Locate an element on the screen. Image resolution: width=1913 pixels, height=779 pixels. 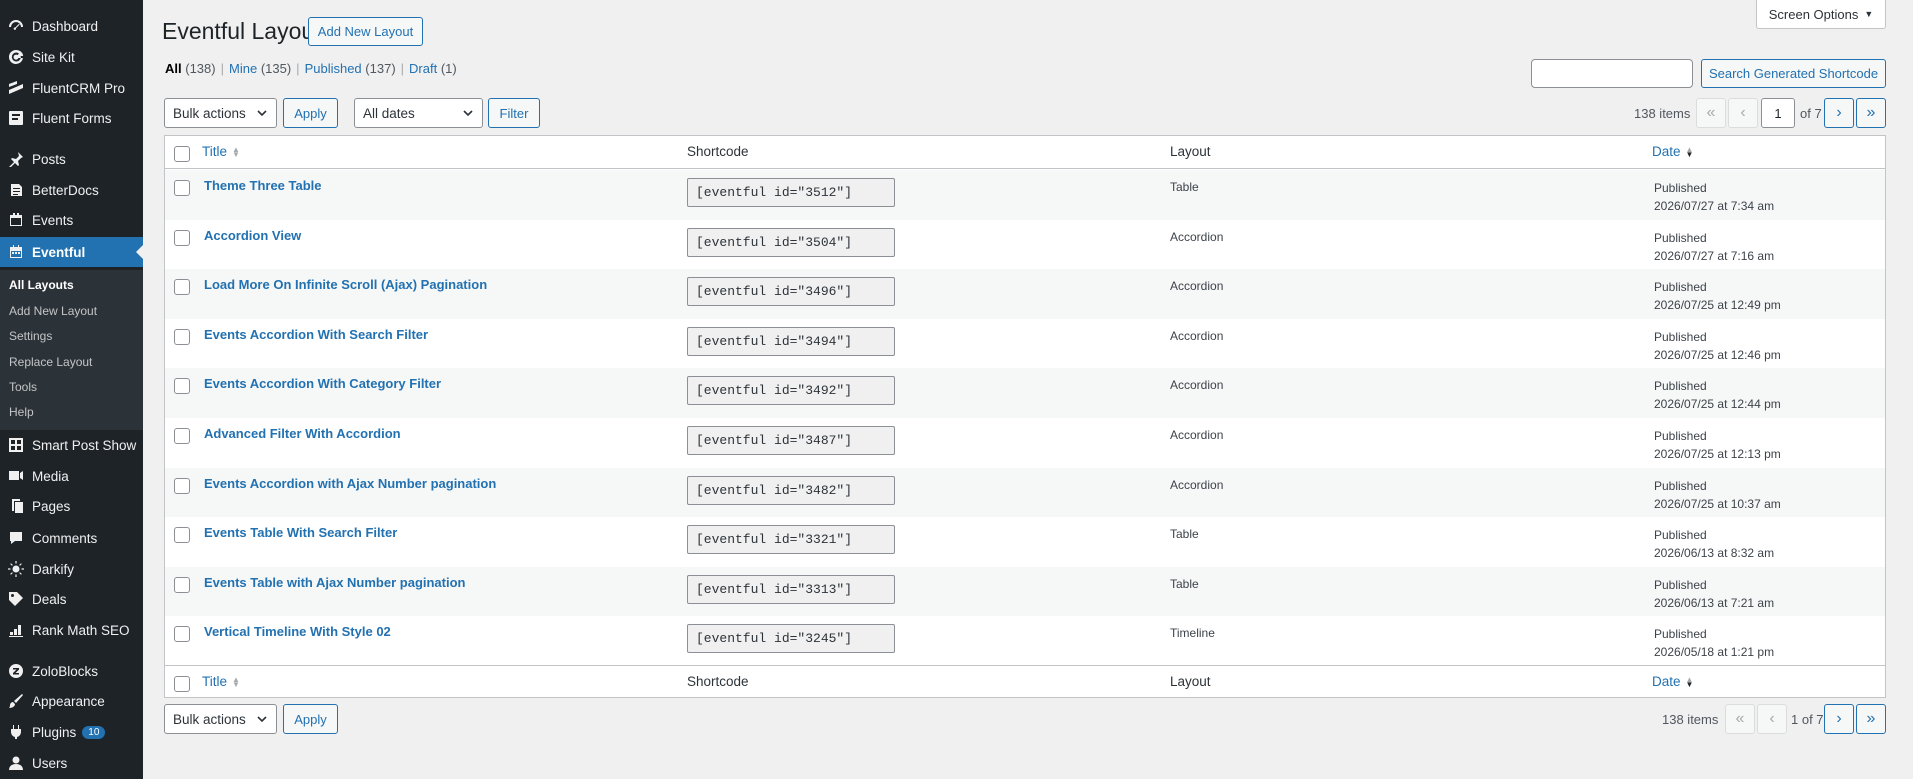
current-page-input: 1 is located at coordinates (1778, 113).